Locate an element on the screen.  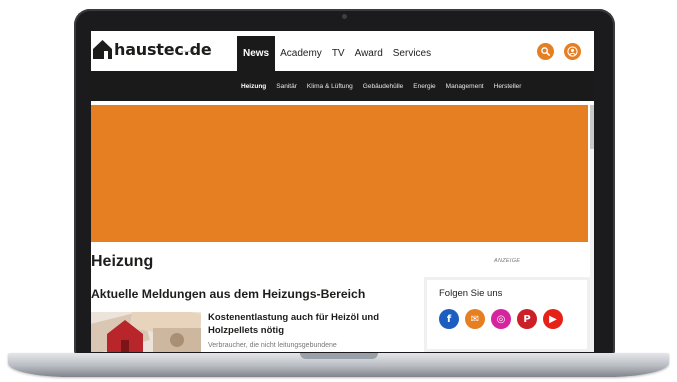
subnav-item-hersteller: Hersteller is located at coordinates (508, 86).